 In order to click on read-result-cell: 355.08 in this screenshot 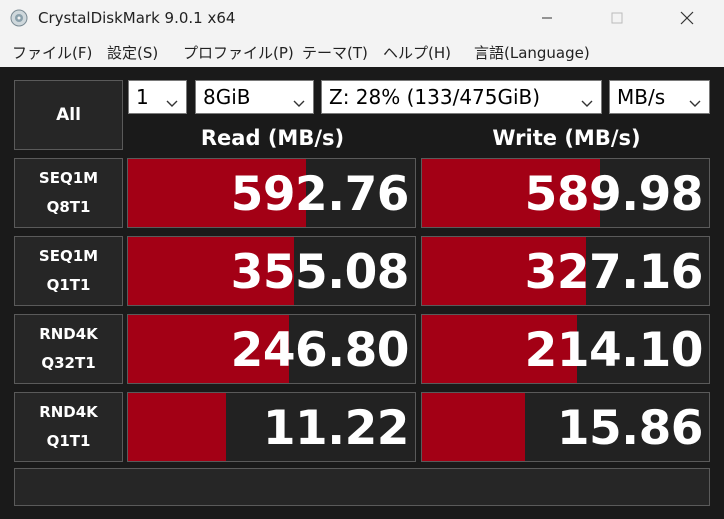, I will do `click(271, 271)`.